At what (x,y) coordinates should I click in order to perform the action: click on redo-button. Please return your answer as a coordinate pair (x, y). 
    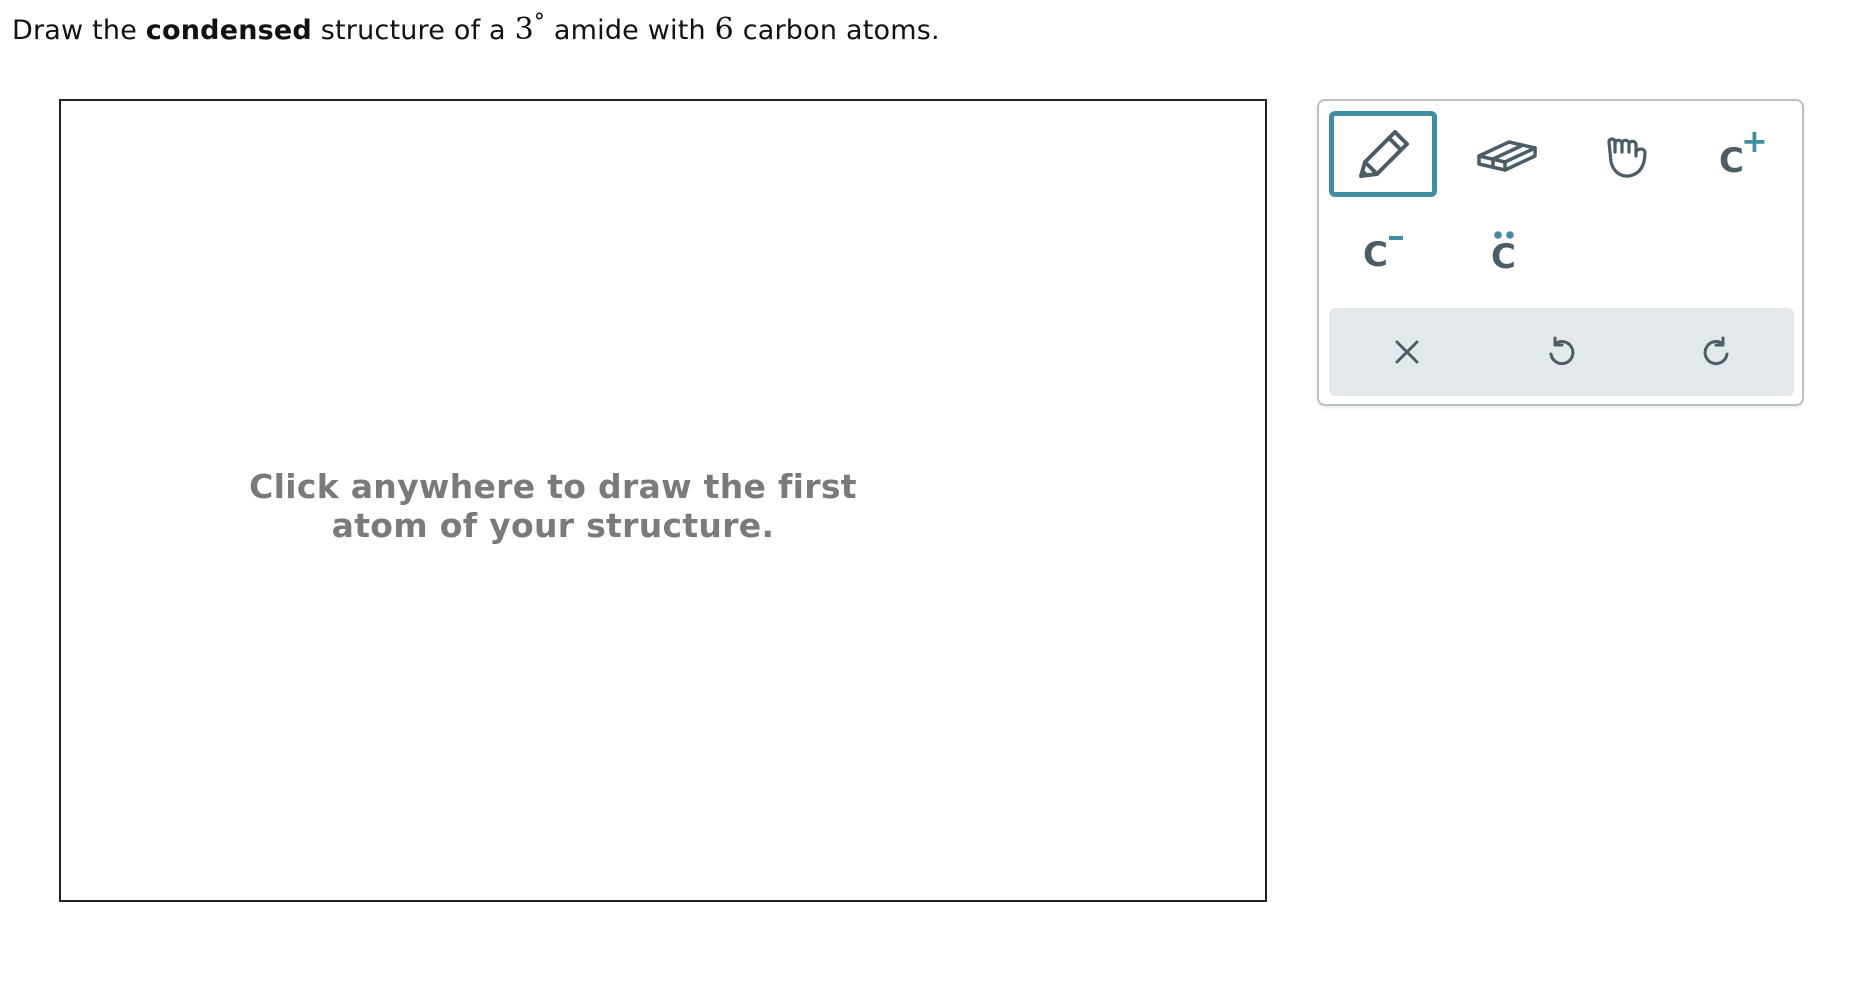
    Looking at the image, I should click on (1716, 352).